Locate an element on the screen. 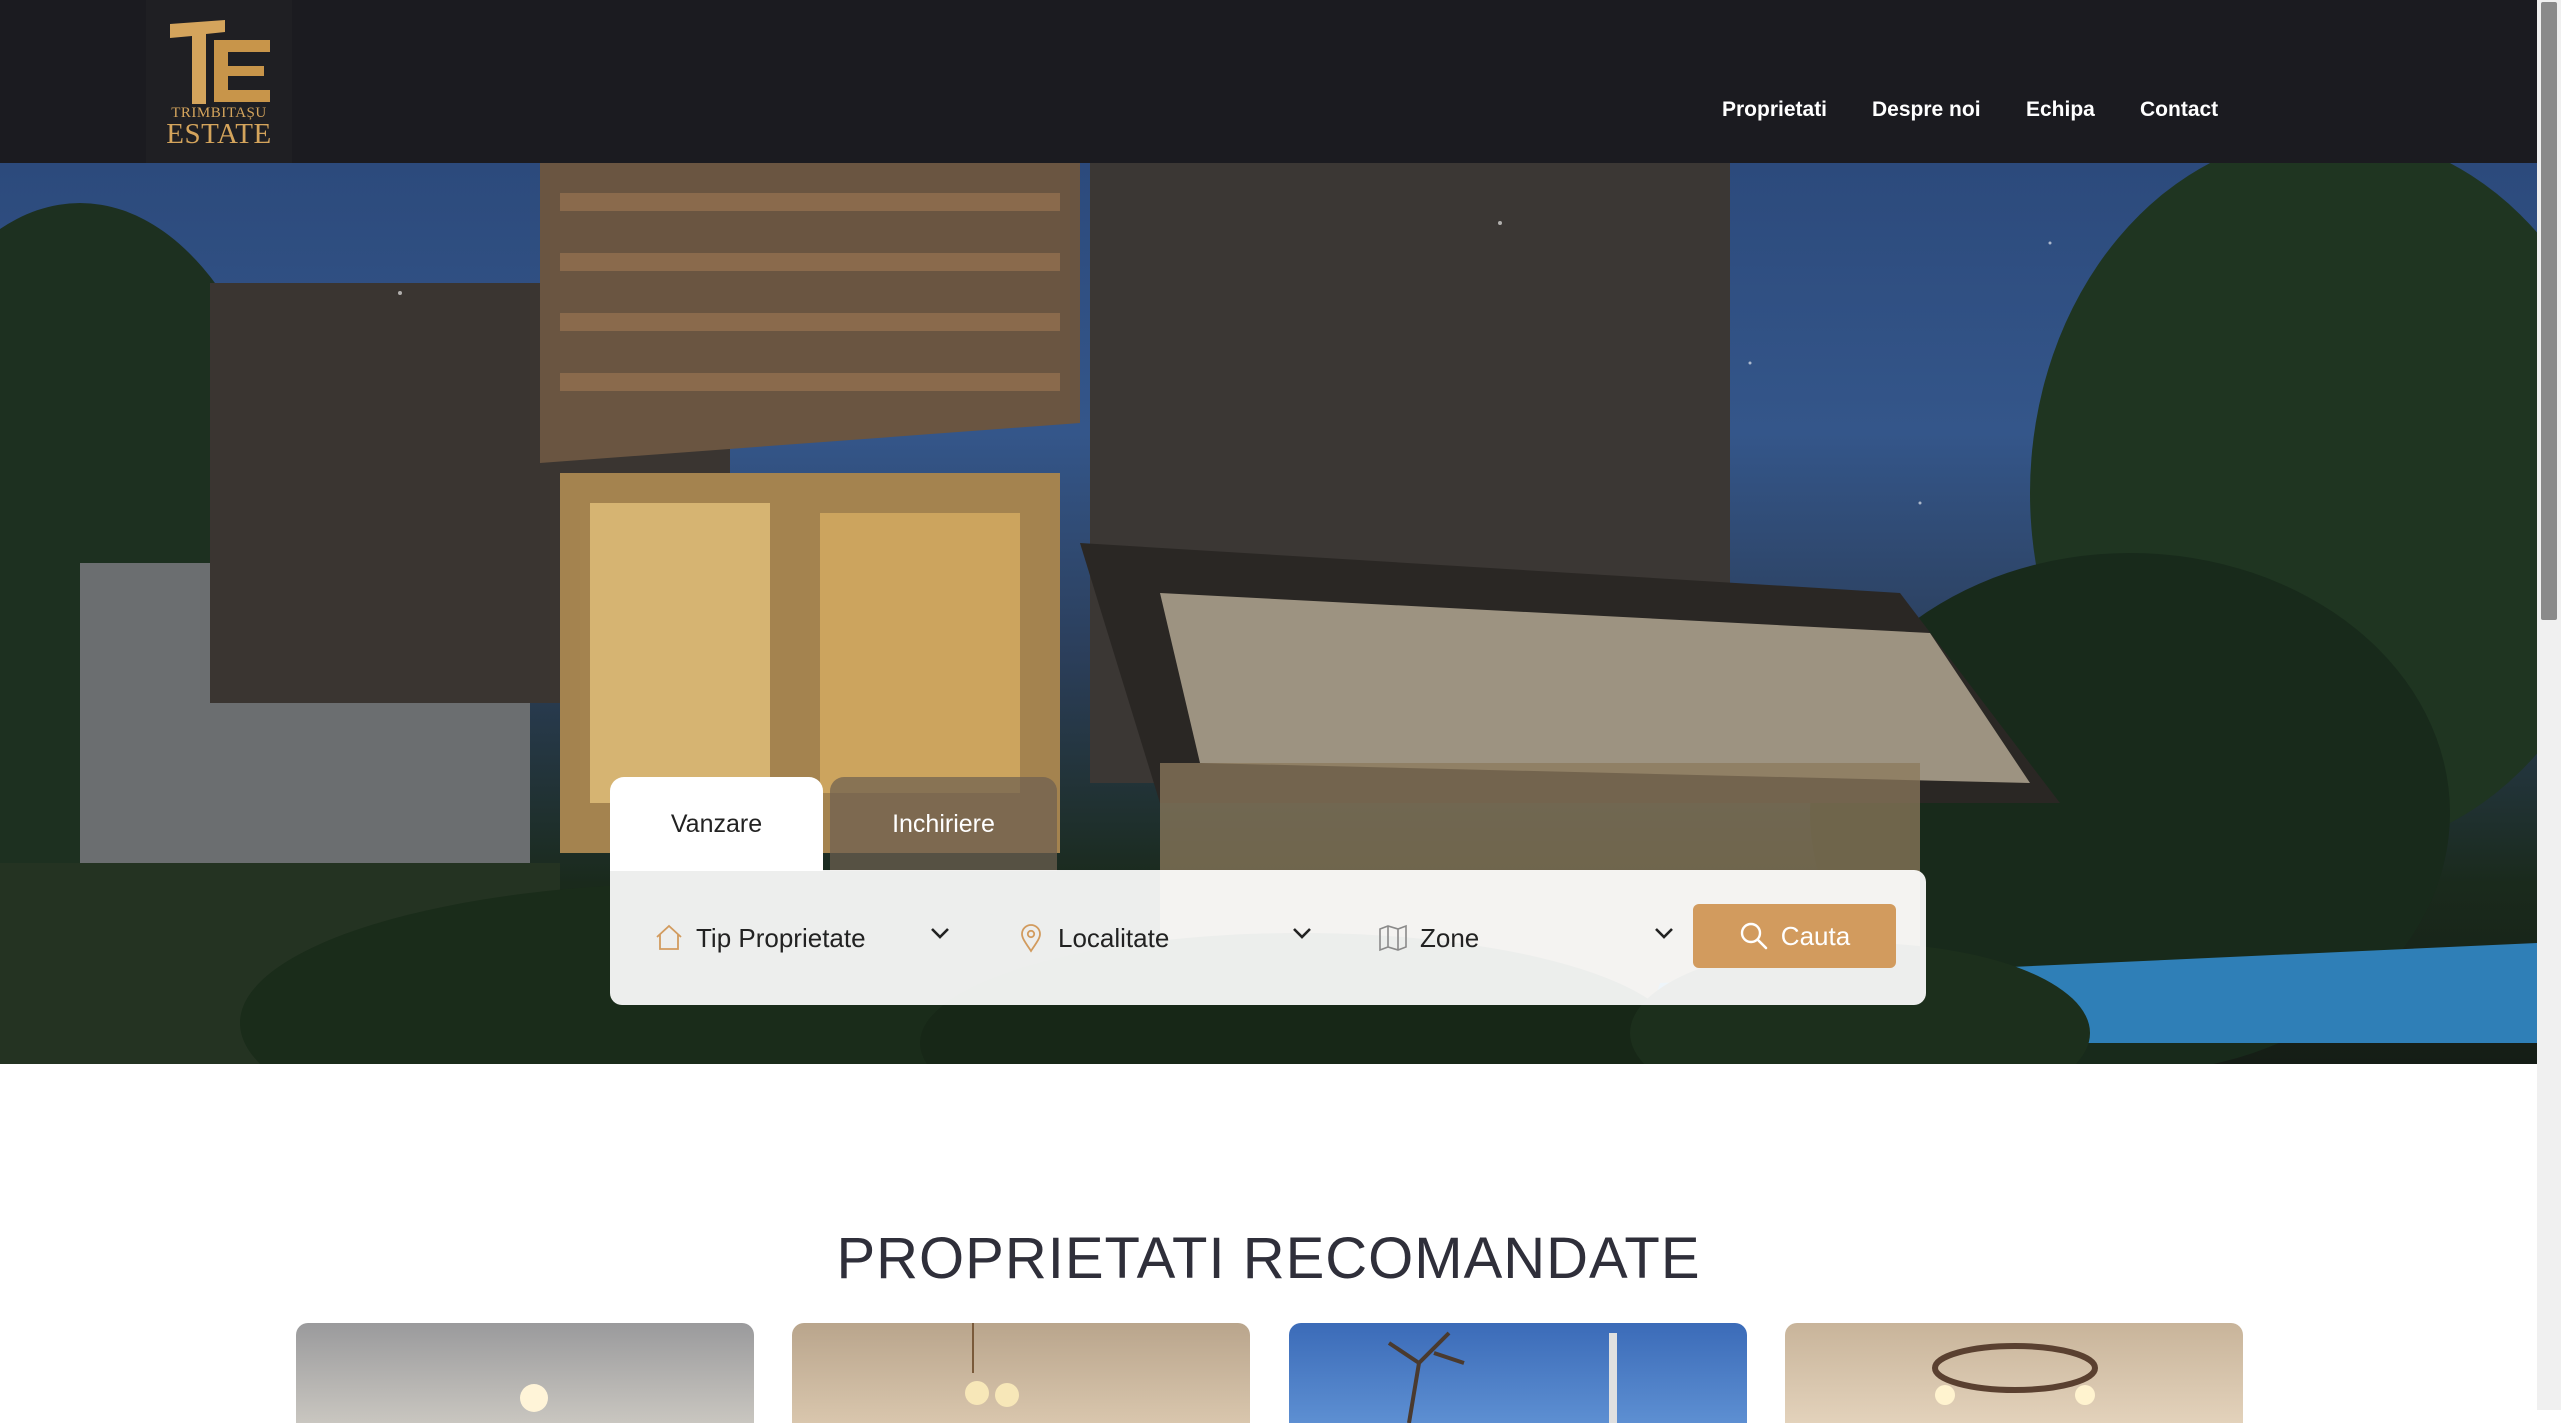  zone-select: Zone is located at coordinates (1528, 938).